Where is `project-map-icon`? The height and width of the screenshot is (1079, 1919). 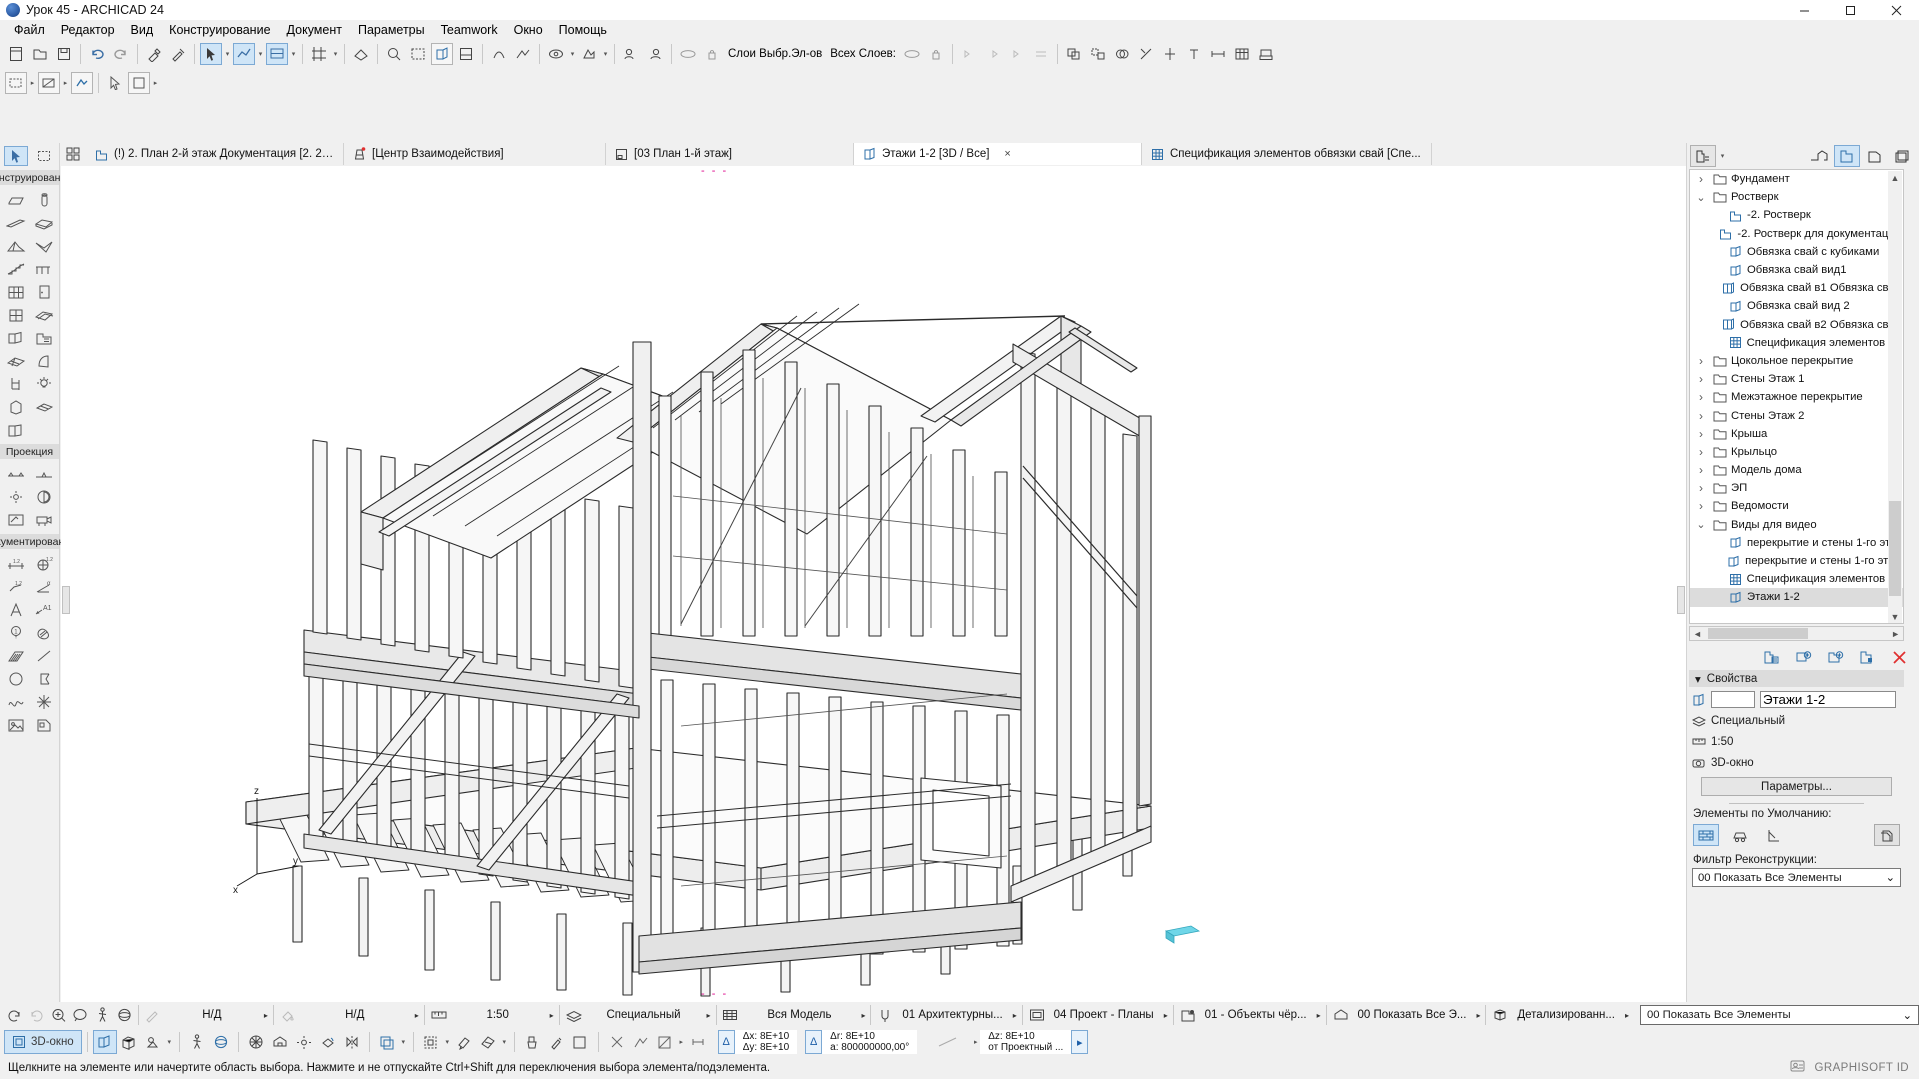
project-map-icon is located at coordinates (1703, 156).